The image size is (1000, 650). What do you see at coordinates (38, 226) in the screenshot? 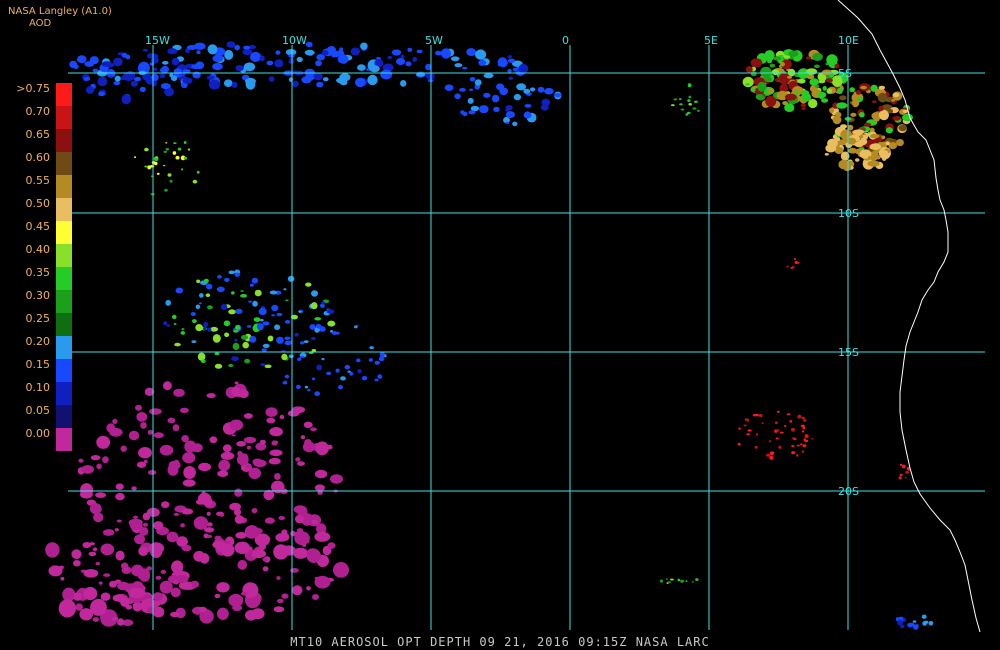
I see `legend-label: 0.45` at bounding box center [38, 226].